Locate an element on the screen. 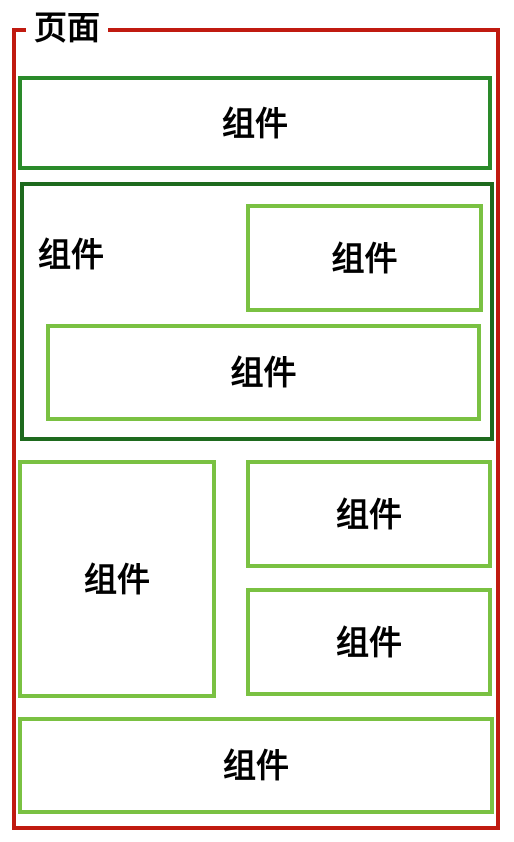  component-right-upper: 组件 is located at coordinates (369, 514).